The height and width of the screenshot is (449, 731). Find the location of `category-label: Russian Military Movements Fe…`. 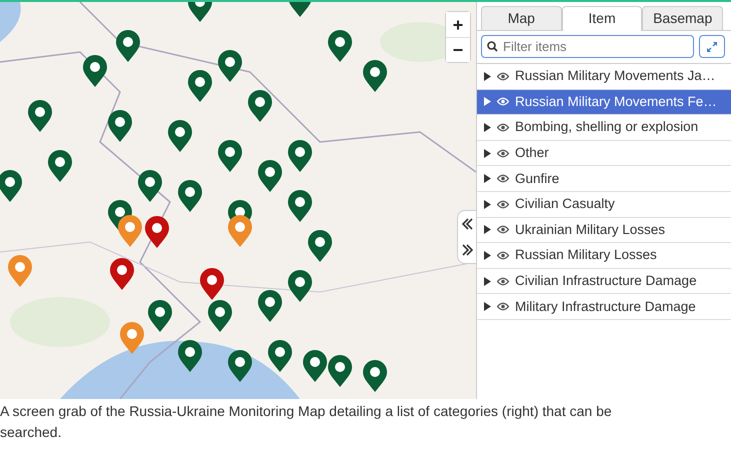

category-label: Russian Military Movements Fe… is located at coordinates (616, 101).